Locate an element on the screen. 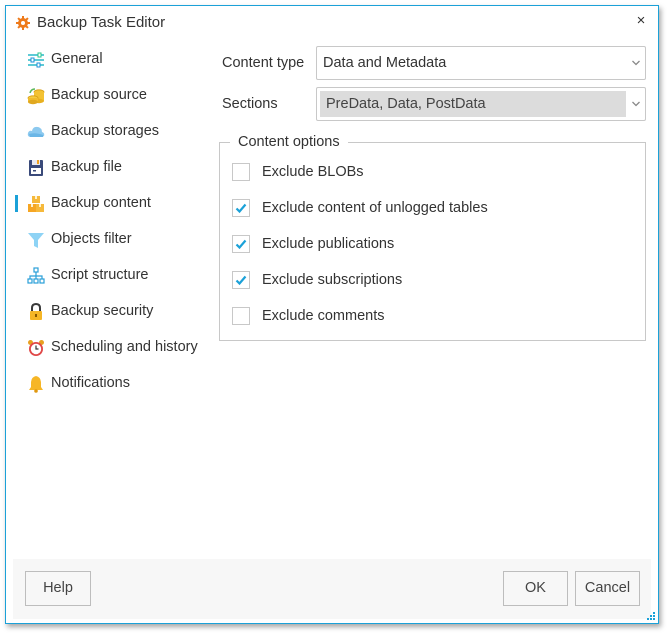 This screenshot has width=669, height=634. close-button: × is located at coordinates (641, 21).